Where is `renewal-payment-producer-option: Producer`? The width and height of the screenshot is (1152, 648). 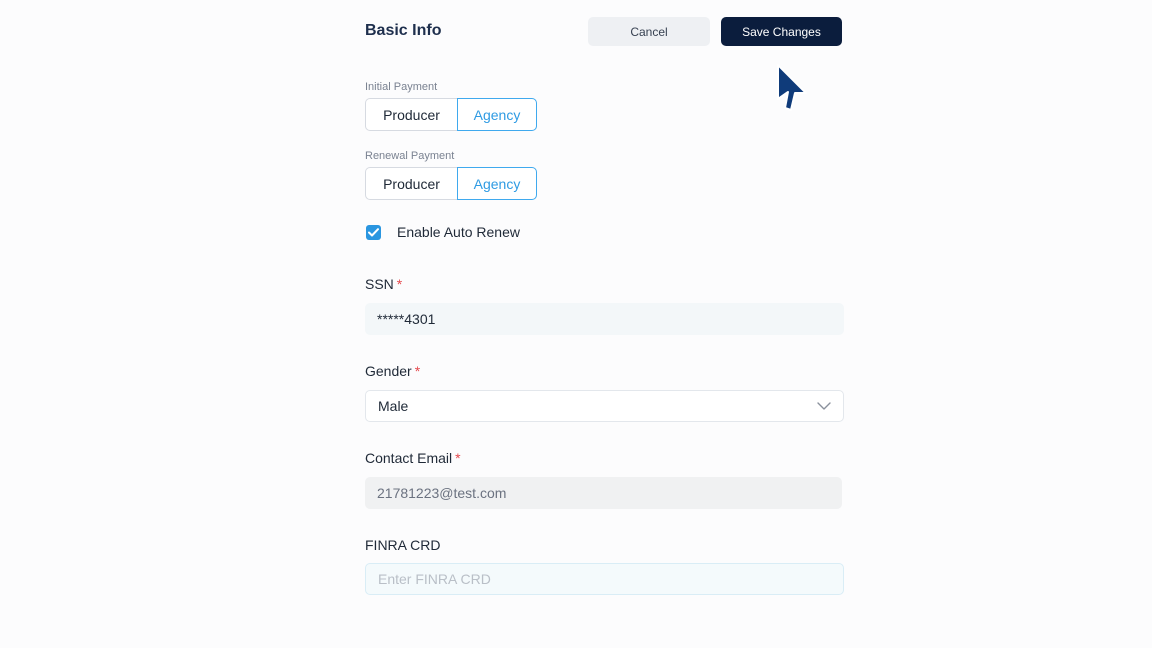 renewal-payment-producer-option: Producer is located at coordinates (411, 183).